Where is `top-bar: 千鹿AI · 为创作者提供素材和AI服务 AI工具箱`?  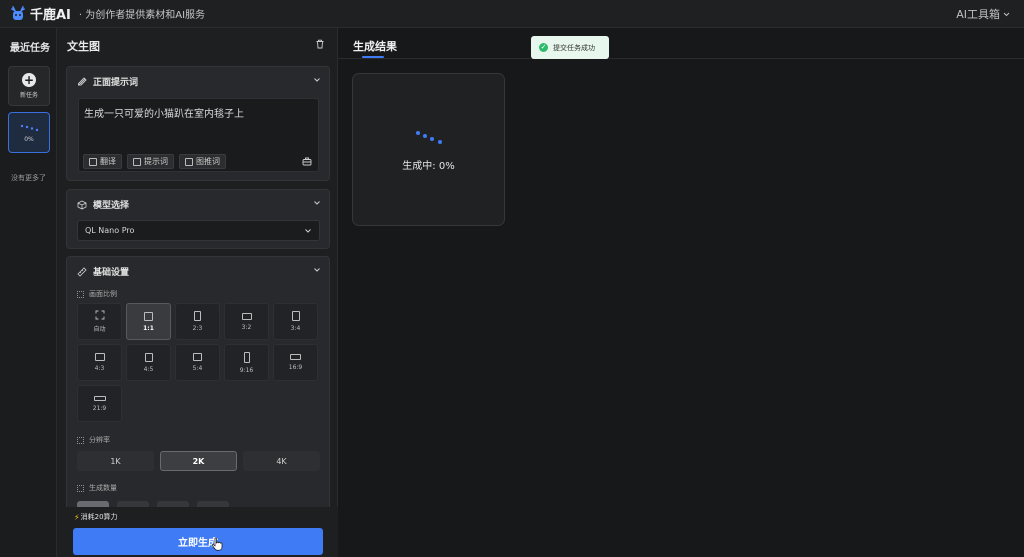 top-bar: 千鹿AI · 为创作者提供素材和AI服务 AI工具箱 is located at coordinates (512, 14).